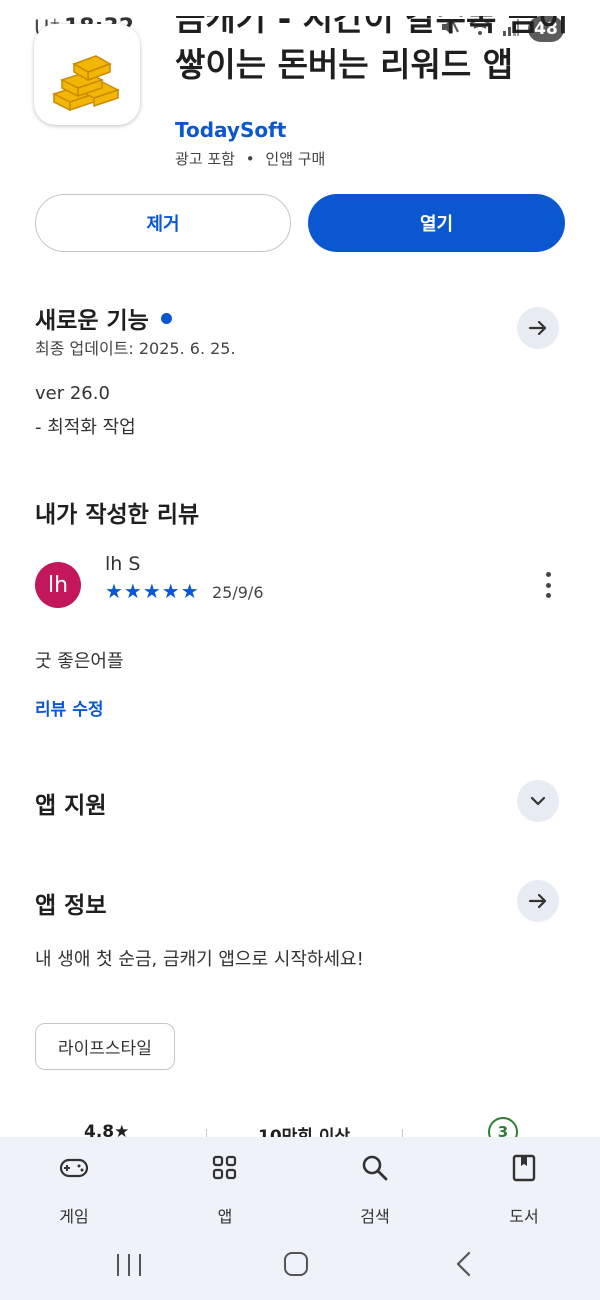  Describe the element at coordinates (225, 1189) in the screenshot. I see `nav-item-apps: 앱` at that location.